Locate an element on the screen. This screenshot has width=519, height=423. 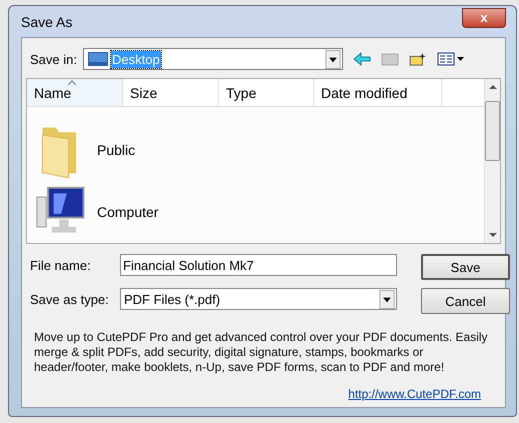
file-name-label: File name: is located at coordinates (60, 265).